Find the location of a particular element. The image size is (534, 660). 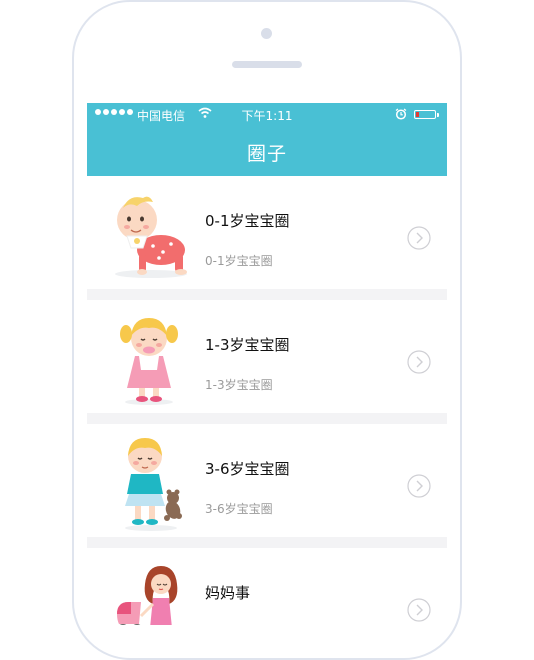

camera-dot is located at coordinates (266, 33).